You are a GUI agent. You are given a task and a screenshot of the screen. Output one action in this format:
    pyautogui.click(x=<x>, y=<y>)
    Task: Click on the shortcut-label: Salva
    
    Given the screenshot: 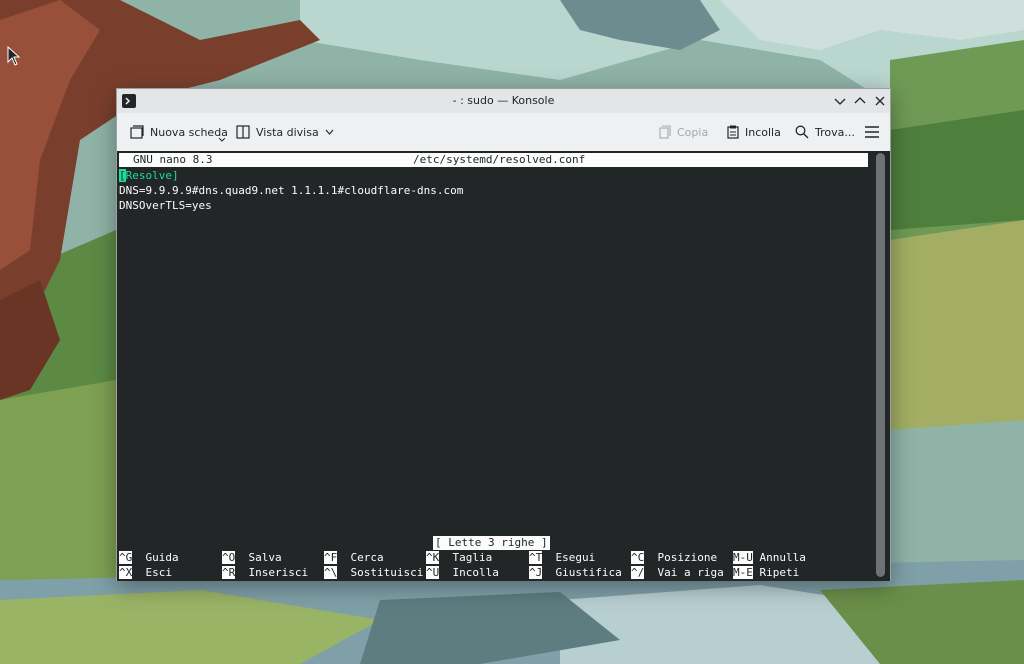 What is the action you would take?
    pyautogui.click(x=258, y=557)
    